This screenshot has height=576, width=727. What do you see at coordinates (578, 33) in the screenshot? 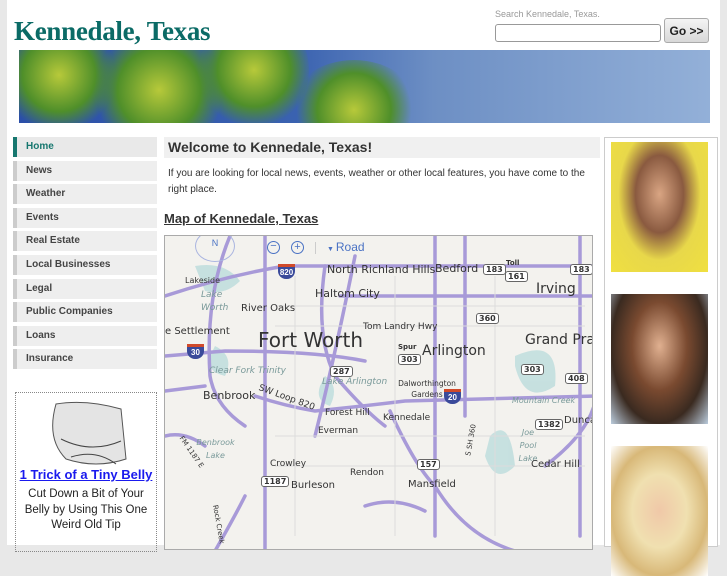
I see `search-input` at bounding box center [578, 33].